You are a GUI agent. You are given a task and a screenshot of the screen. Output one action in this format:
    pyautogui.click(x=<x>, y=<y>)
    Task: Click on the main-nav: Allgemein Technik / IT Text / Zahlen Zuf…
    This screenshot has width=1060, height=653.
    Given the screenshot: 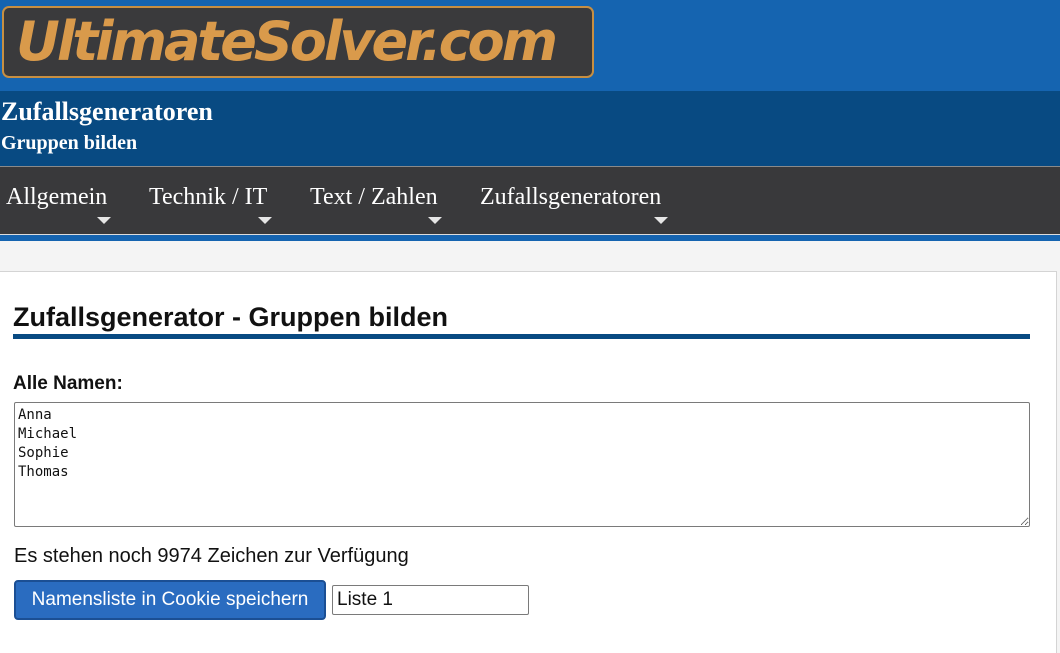 What is the action you would take?
    pyautogui.click(x=530, y=200)
    